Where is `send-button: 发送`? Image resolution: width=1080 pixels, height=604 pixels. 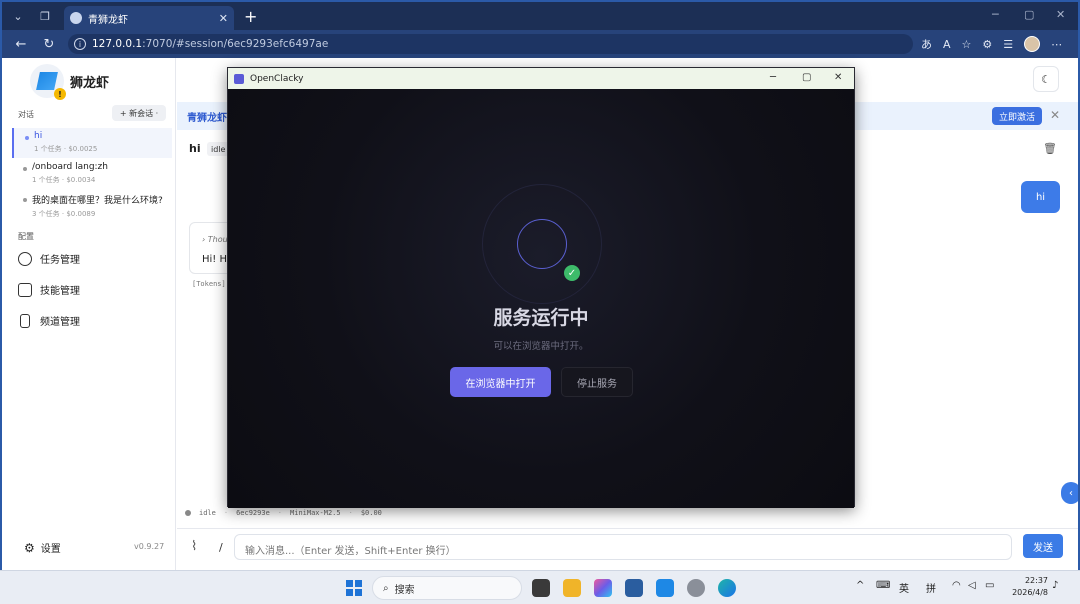 send-button: 发送 is located at coordinates (1043, 546).